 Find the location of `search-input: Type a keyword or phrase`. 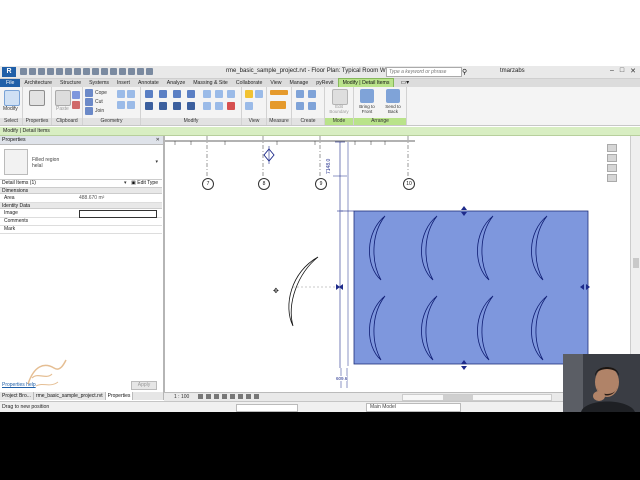

search-input: Type a keyword or phrase is located at coordinates (424, 72).